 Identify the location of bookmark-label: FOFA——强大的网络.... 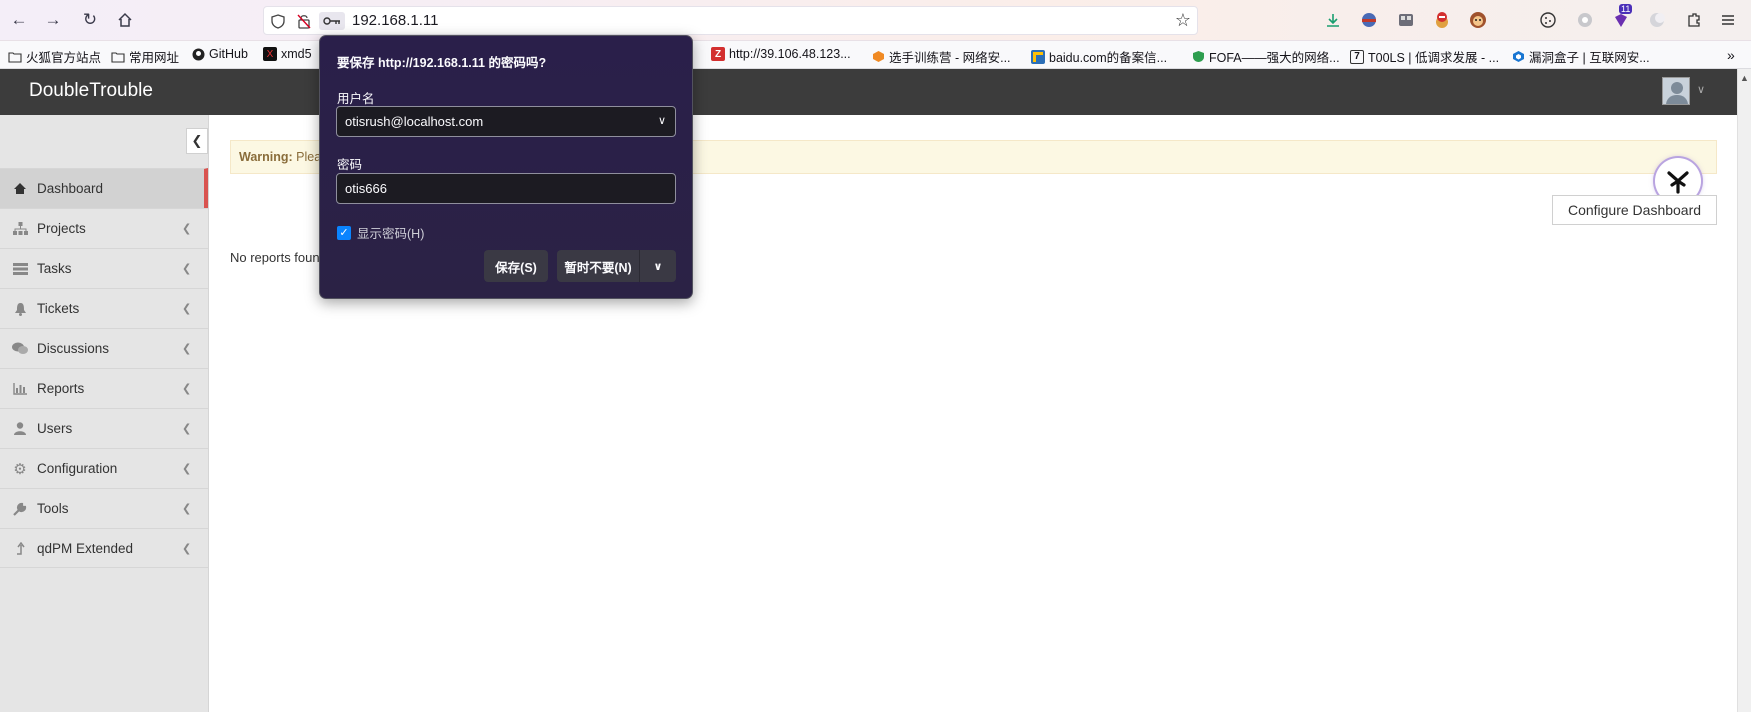
(1274, 58).